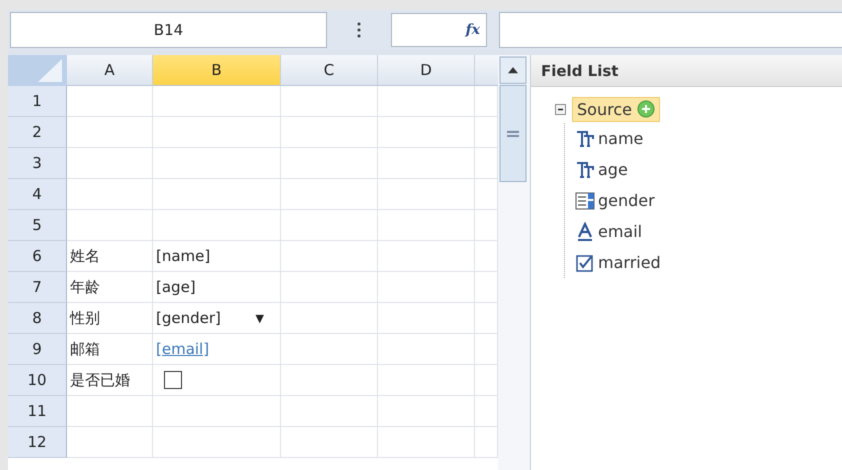  Describe the element at coordinates (173, 380) in the screenshot. I see `checkbox` at that location.